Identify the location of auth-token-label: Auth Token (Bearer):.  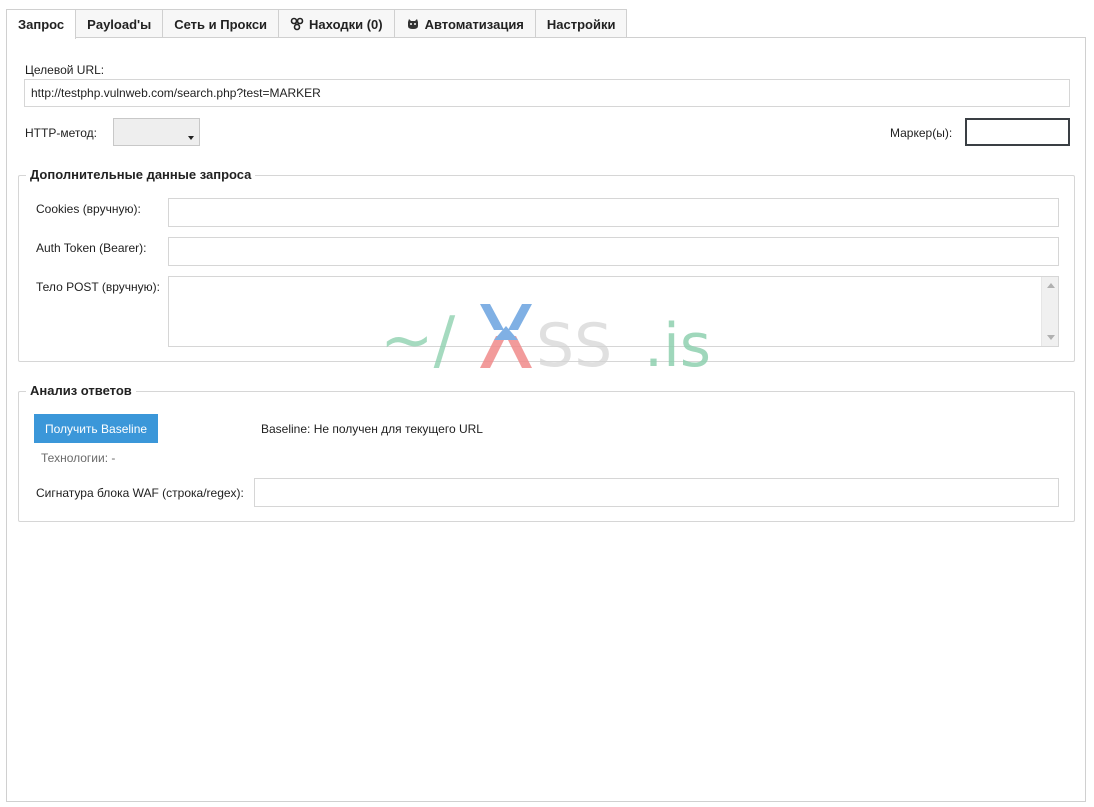
(91, 248).